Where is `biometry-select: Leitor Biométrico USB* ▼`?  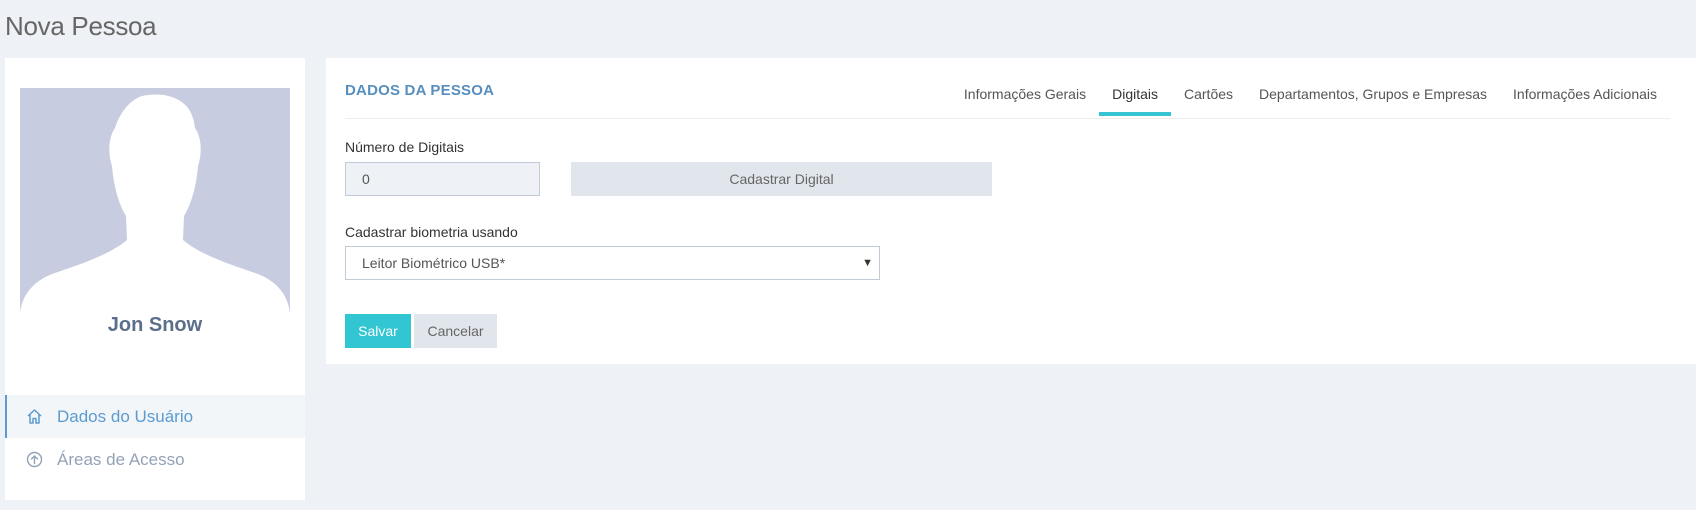 biometry-select: Leitor Biométrico USB* ▼ is located at coordinates (612, 263).